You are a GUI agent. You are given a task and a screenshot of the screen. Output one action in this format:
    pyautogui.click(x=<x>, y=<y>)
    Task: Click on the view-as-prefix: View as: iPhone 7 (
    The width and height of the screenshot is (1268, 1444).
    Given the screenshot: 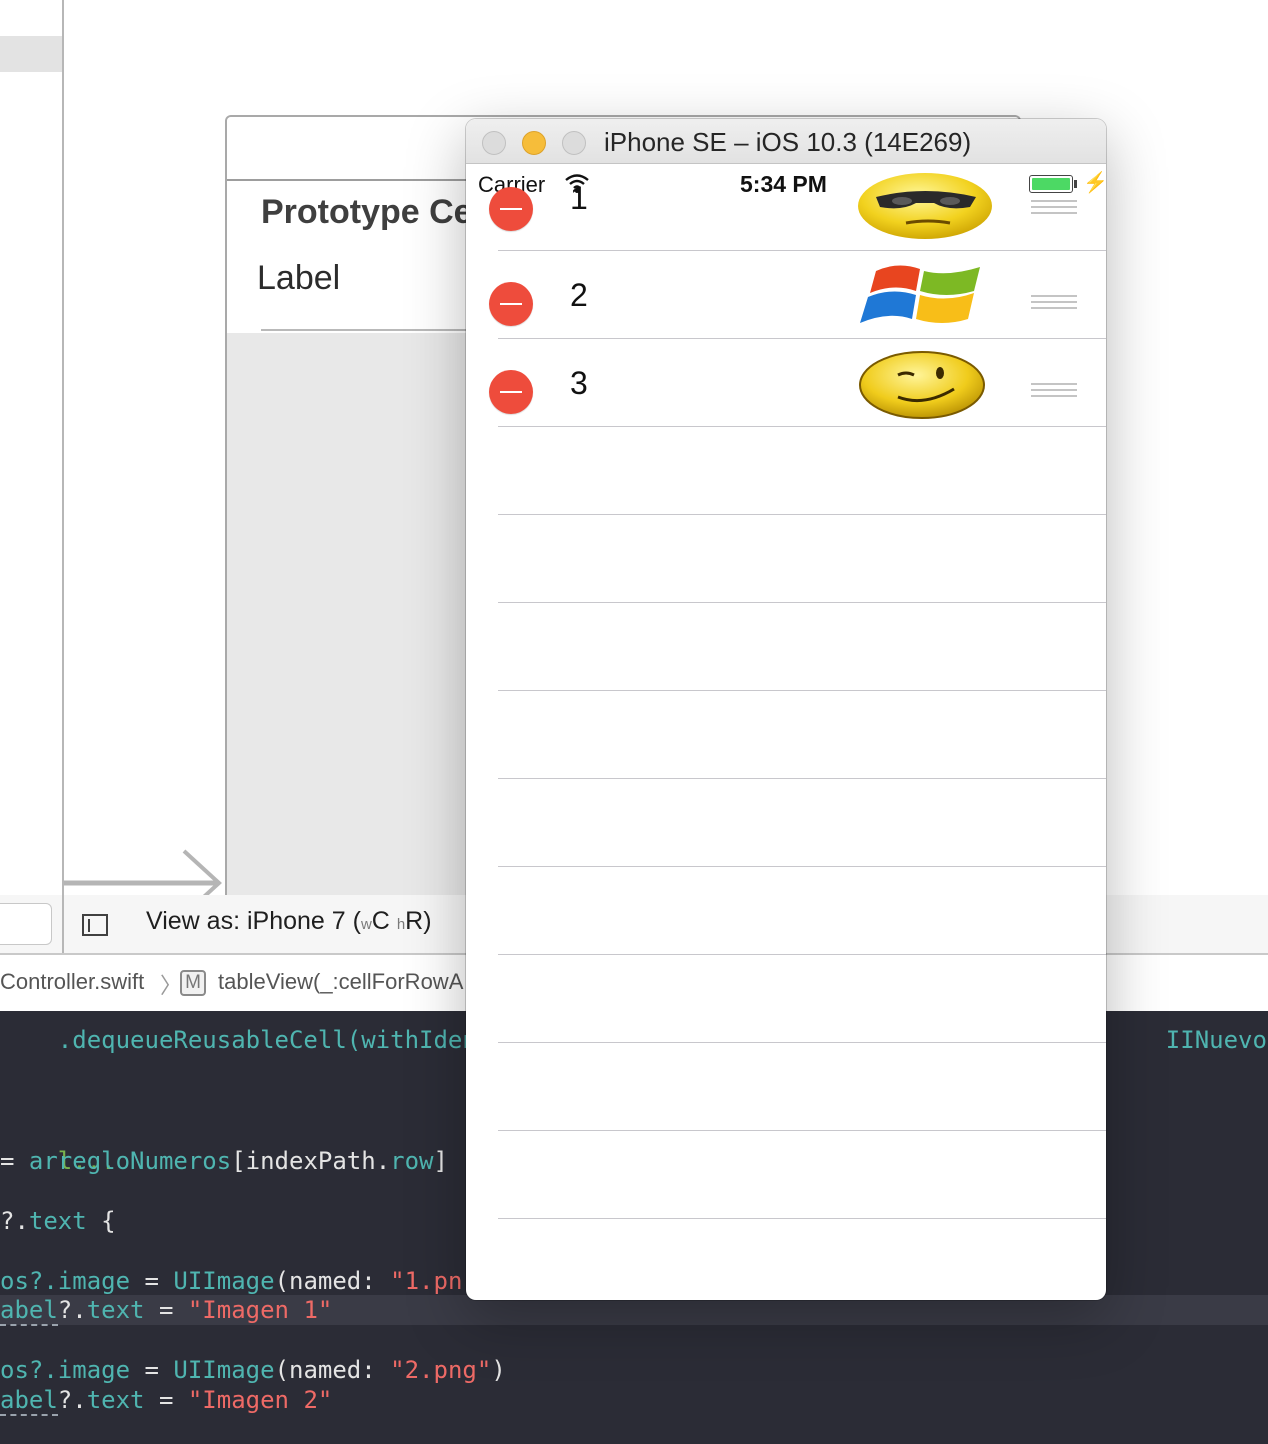 What is the action you would take?
    pyautogui.click(x=253, y=921)
    